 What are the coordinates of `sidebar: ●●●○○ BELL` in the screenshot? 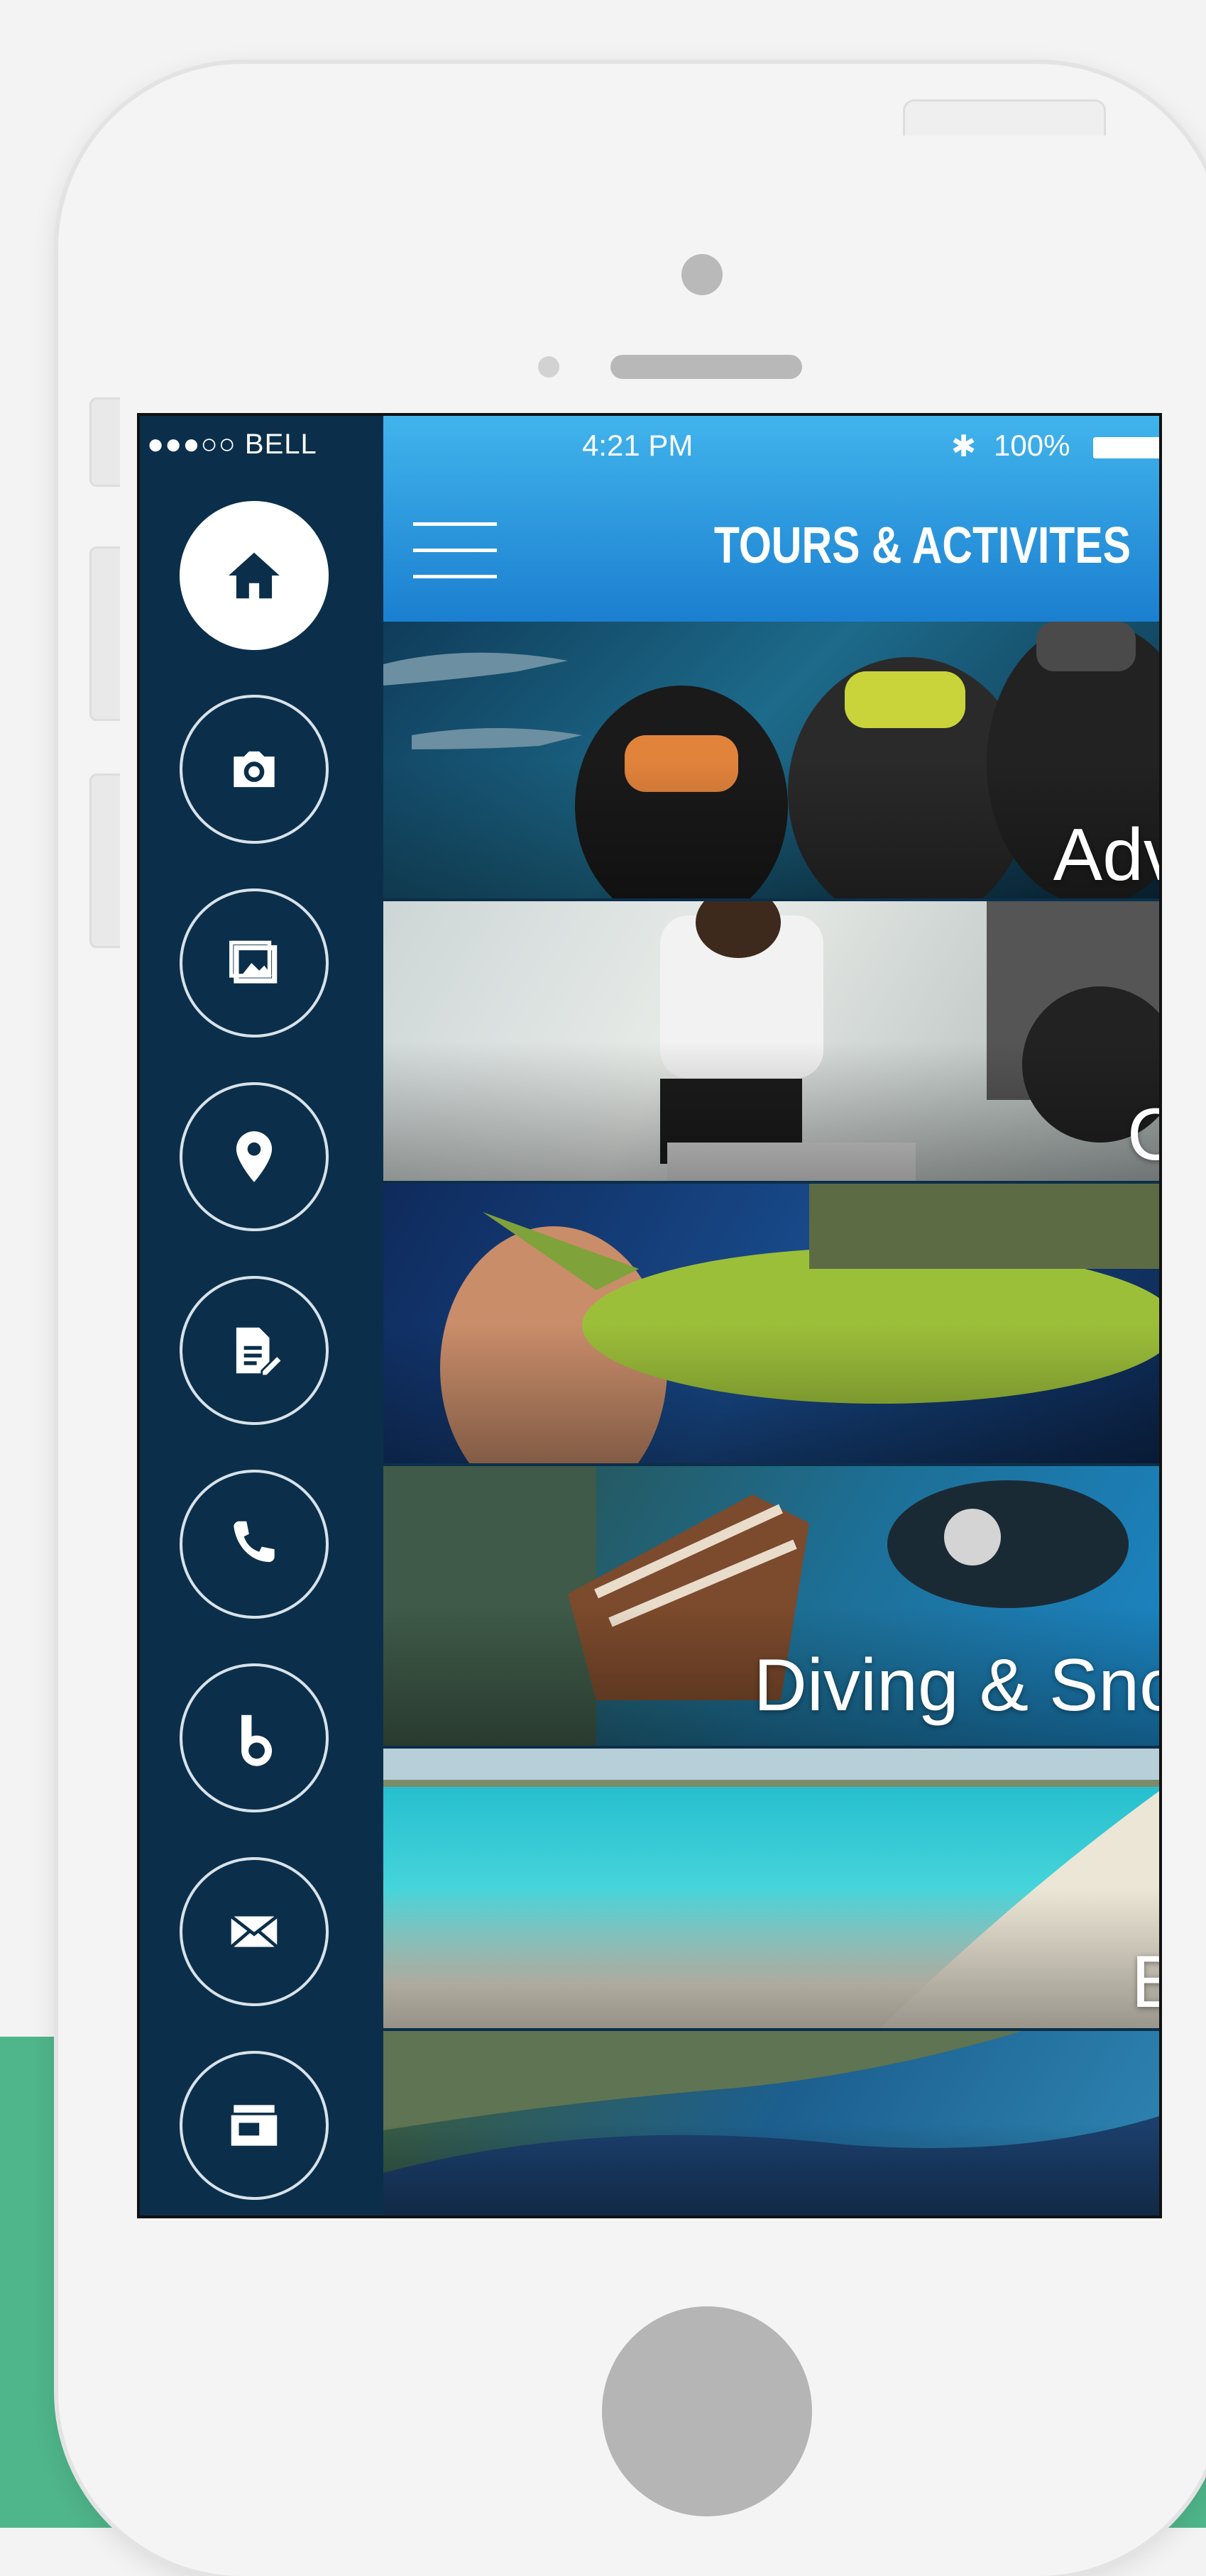 It's located at (261, 1316).